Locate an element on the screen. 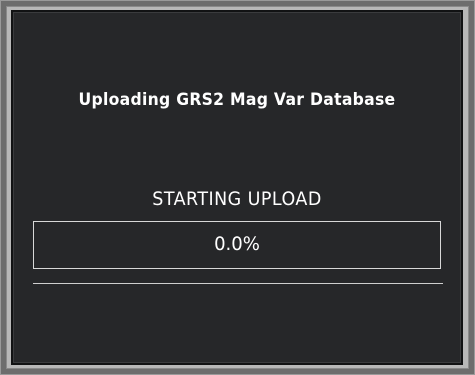 This screenshot has width=475, height=375. upload-progress-percent: 0.0% is located at coordinates (237, 244).